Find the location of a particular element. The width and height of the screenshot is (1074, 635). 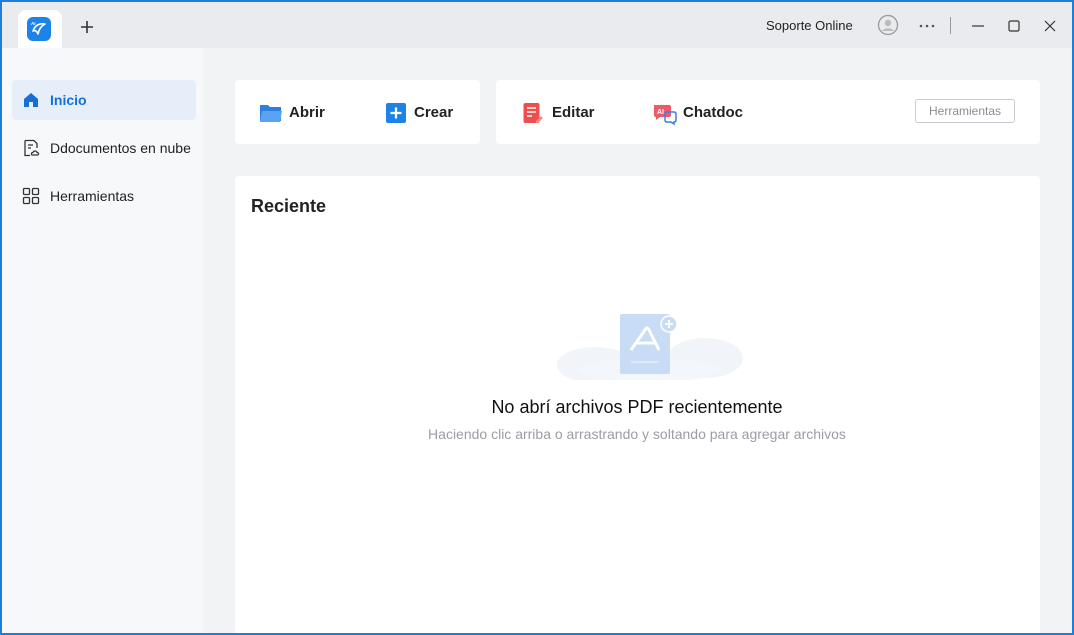

chatdoc-label: Chatdoc is located at coordinates (713, 112).